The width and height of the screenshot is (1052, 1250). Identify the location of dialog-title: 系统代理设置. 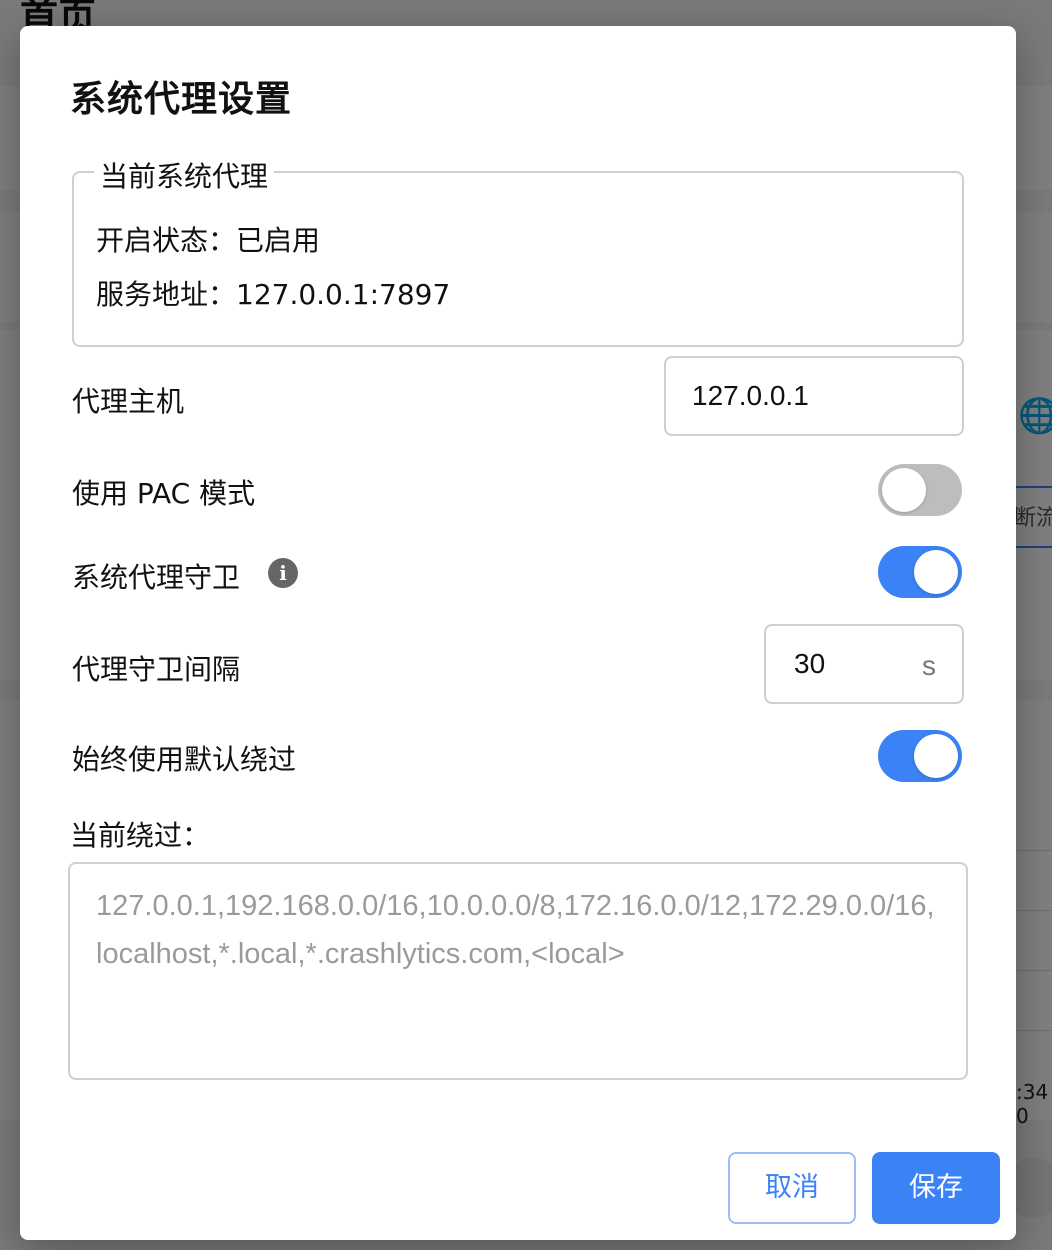
(181, 99).